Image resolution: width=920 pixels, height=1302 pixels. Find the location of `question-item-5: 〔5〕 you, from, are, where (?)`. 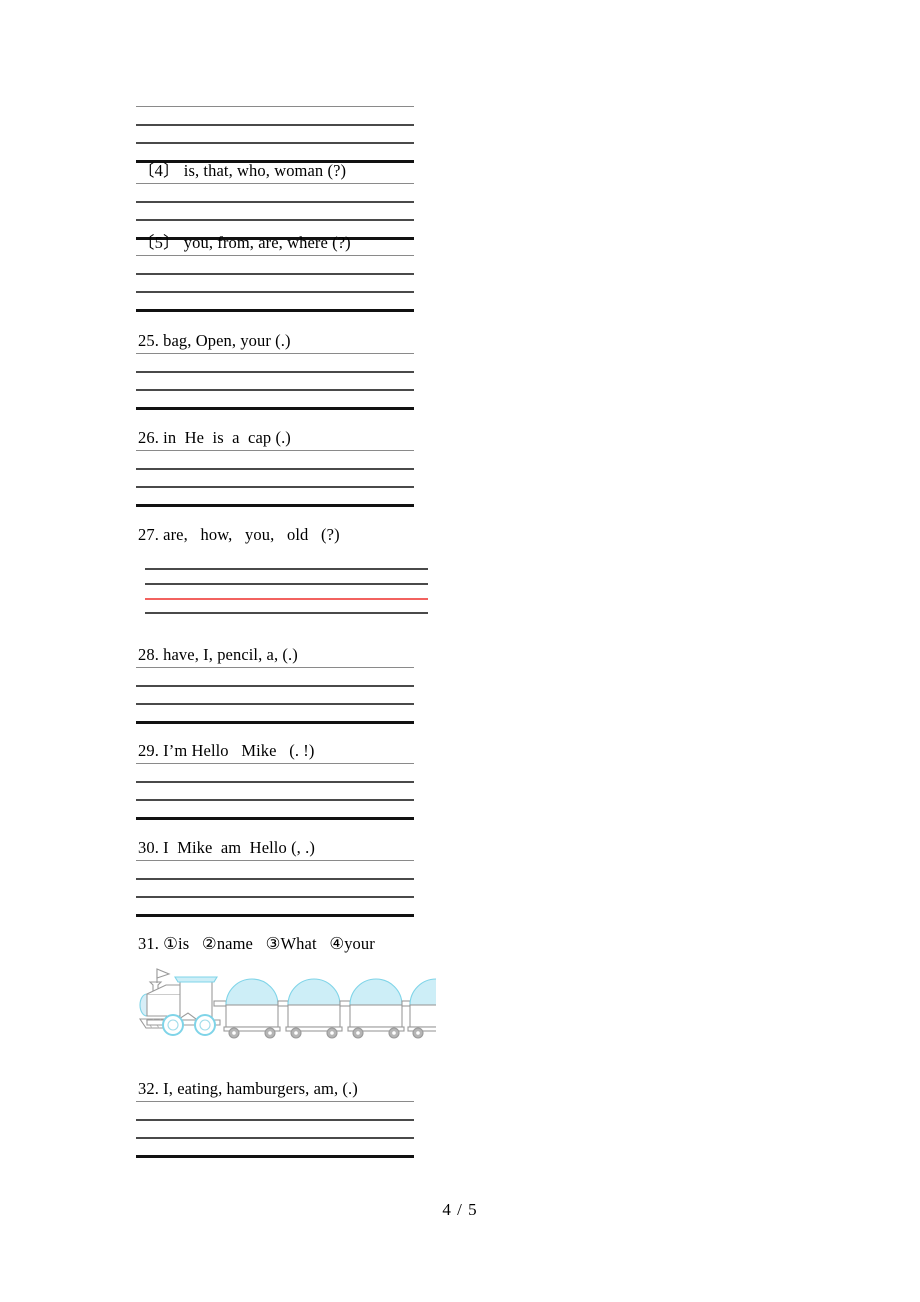

question-item-5: 〔5〕 you, from, are, where (?) is located at coordinates (275, 272).